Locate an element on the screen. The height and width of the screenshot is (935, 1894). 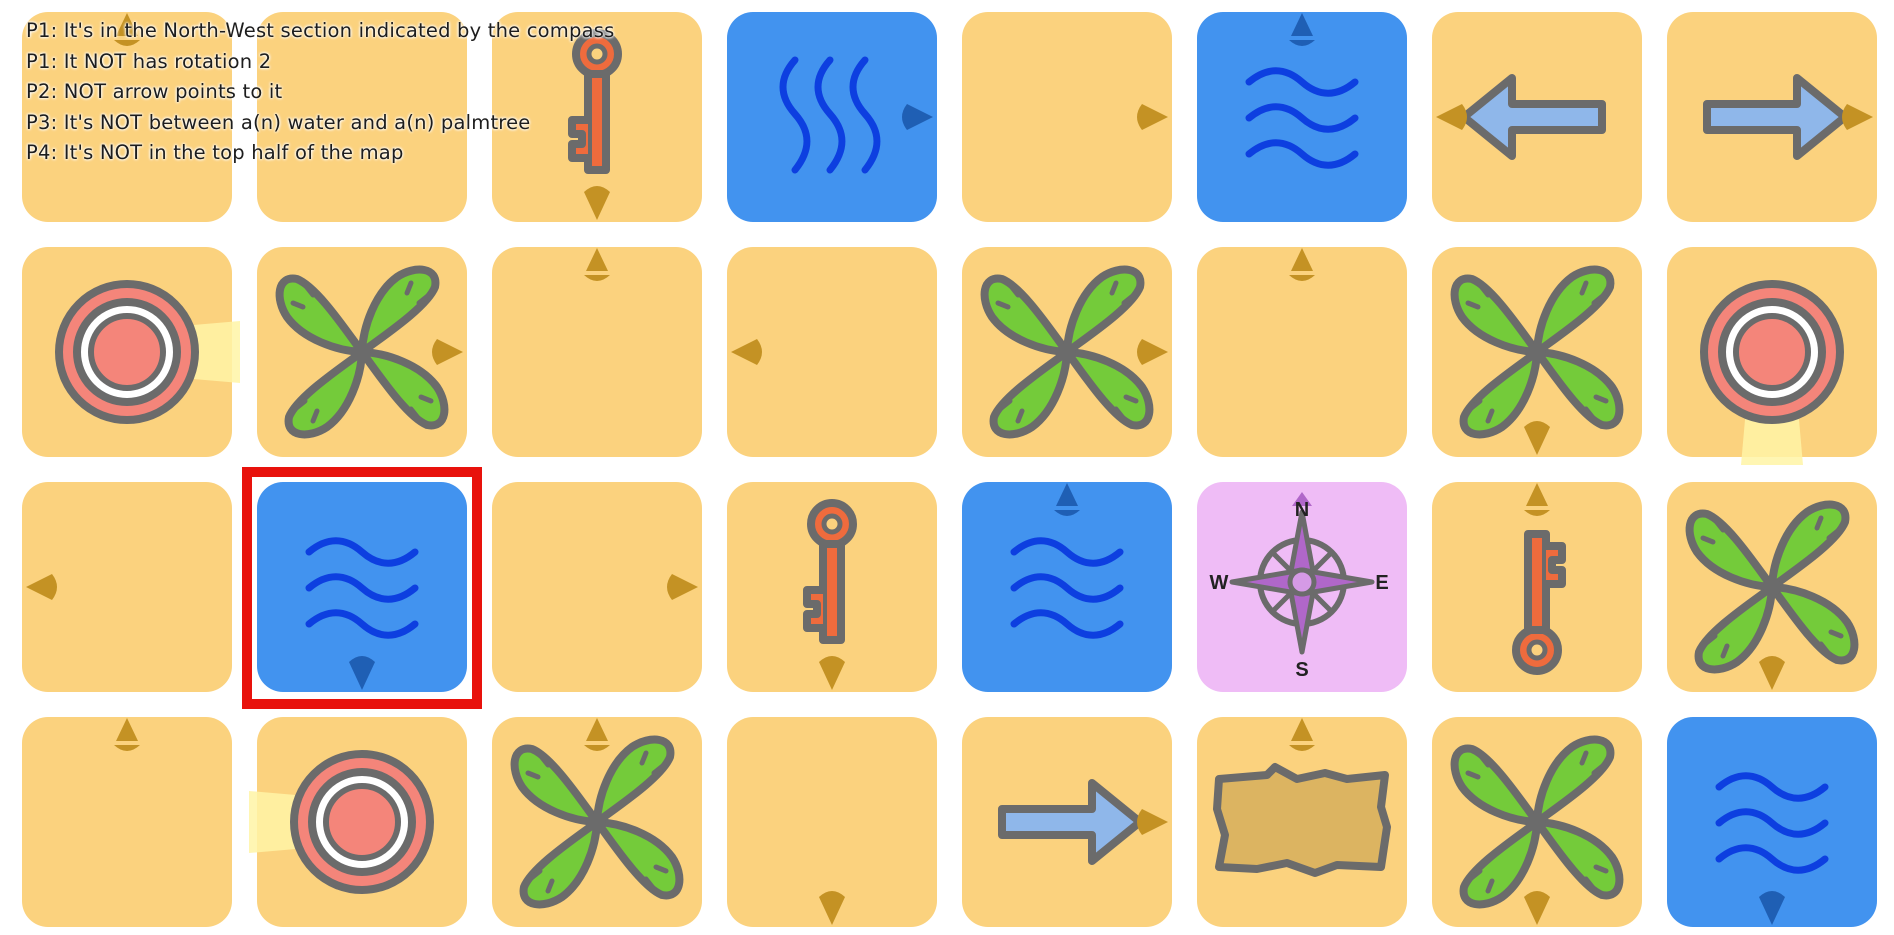
tile-r0-c4-sand is located at coordinates (1067, 117).